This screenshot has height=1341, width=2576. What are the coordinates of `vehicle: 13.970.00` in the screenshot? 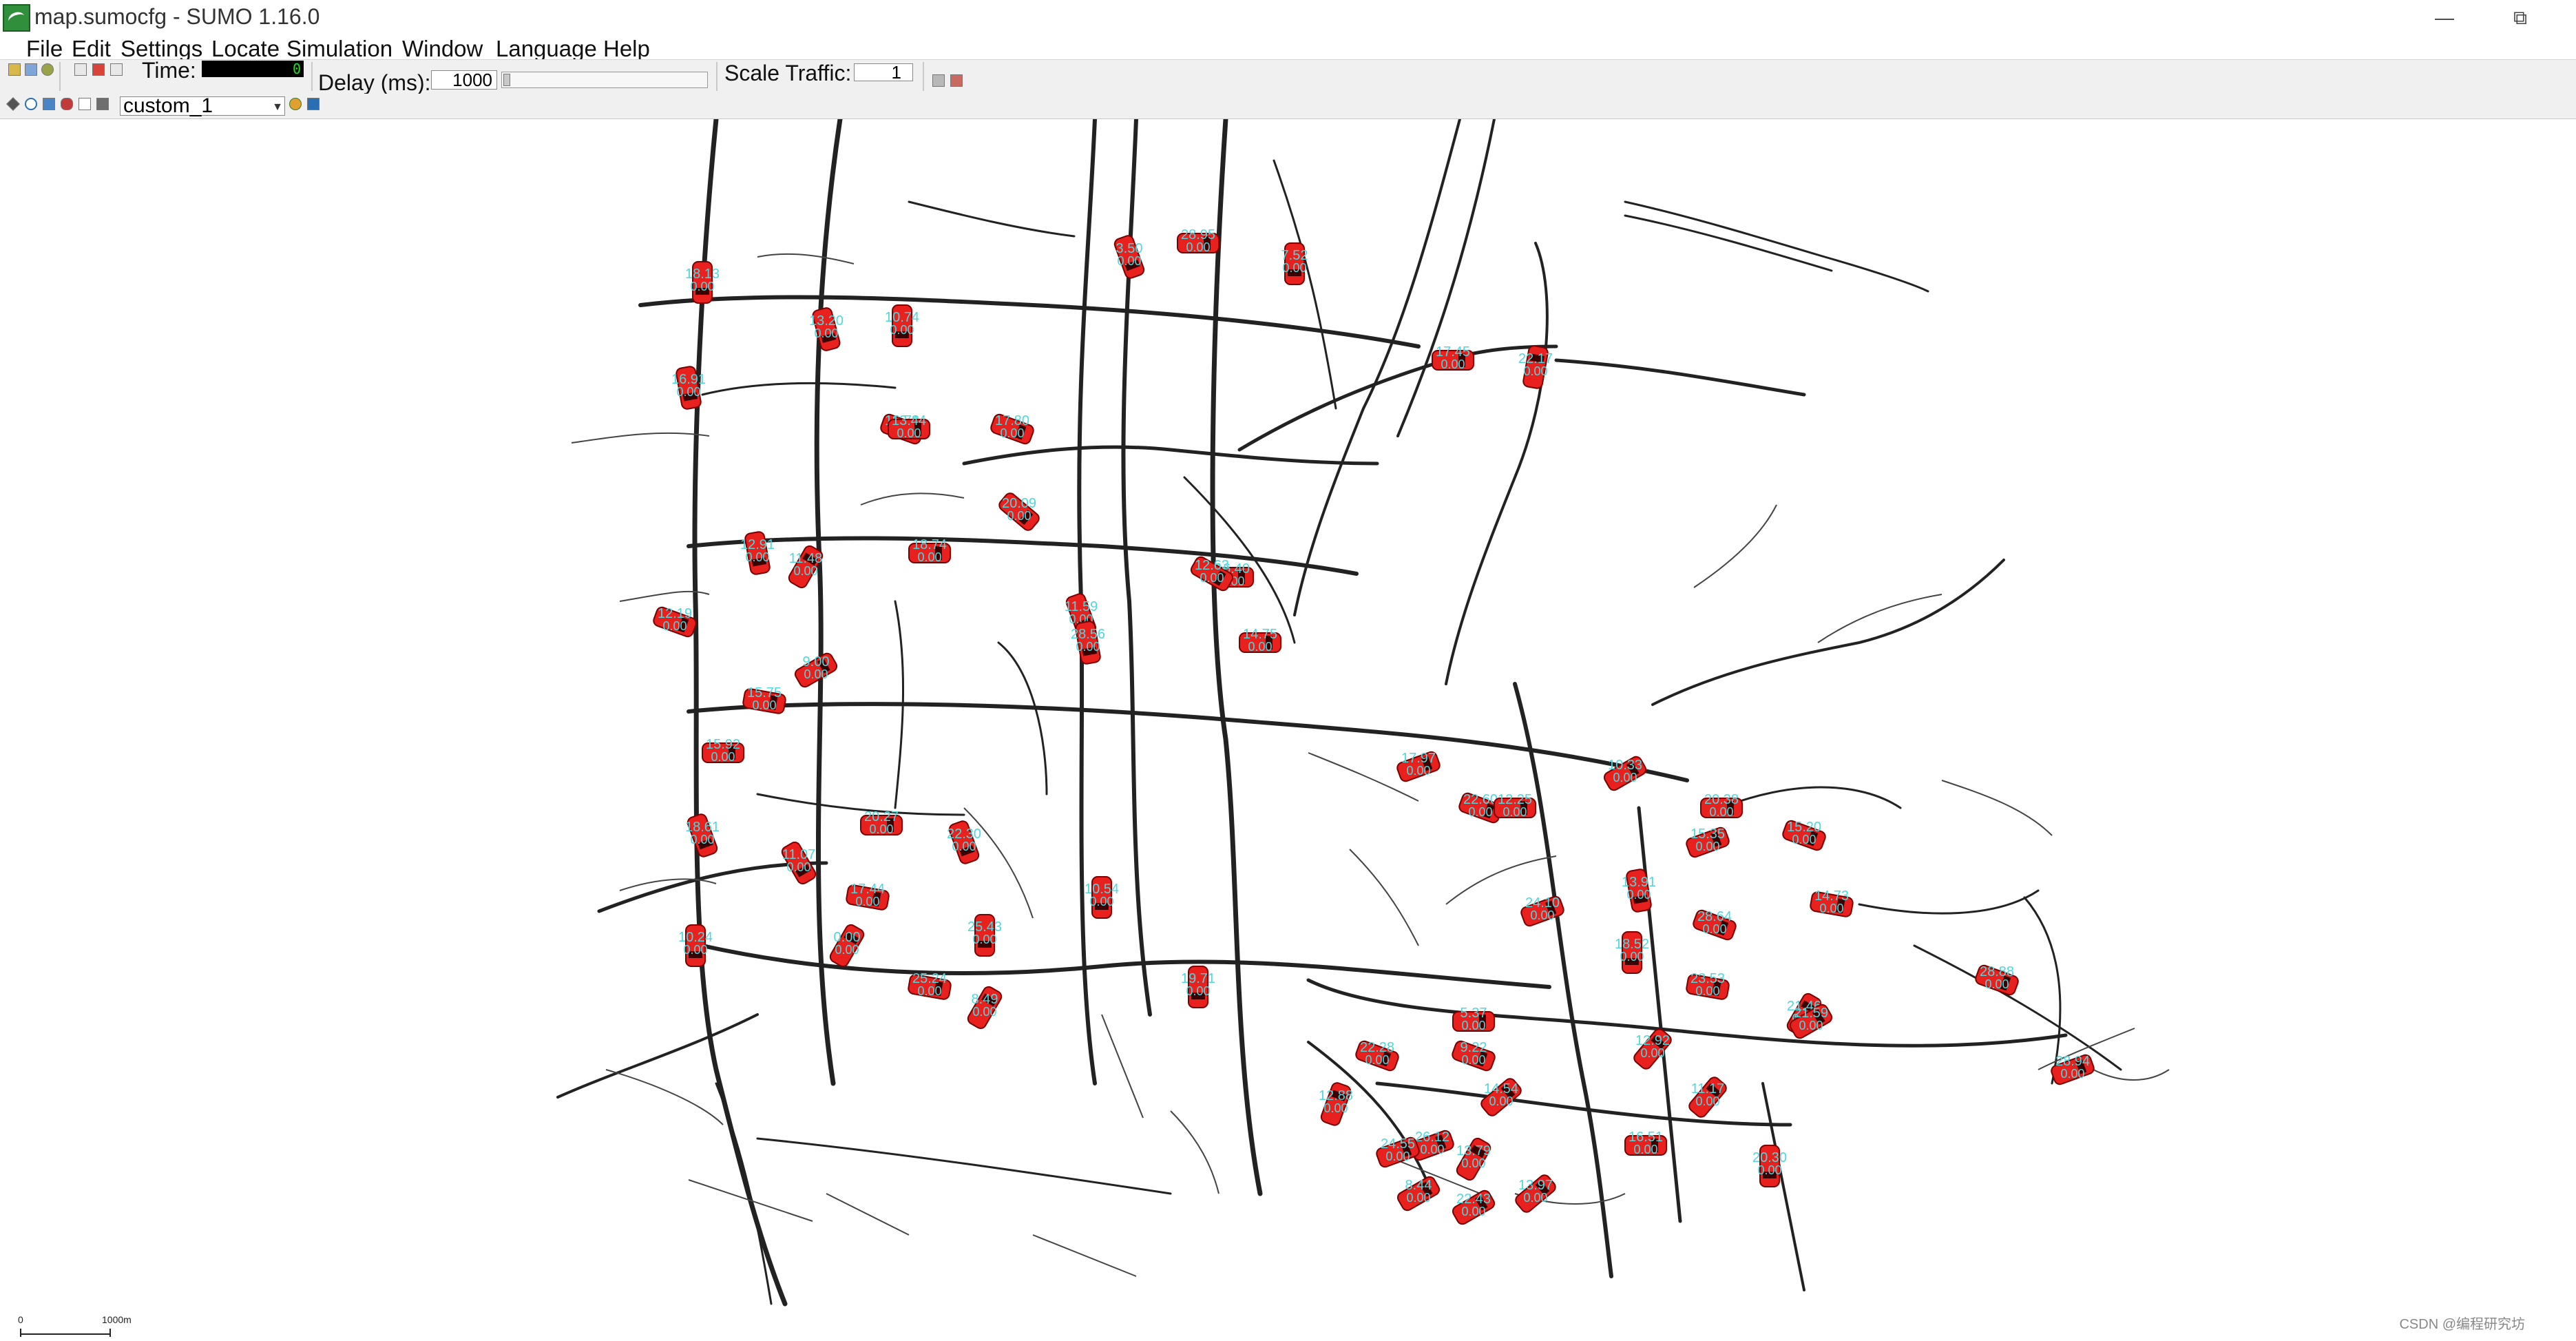 It's located at (1536, 1193).